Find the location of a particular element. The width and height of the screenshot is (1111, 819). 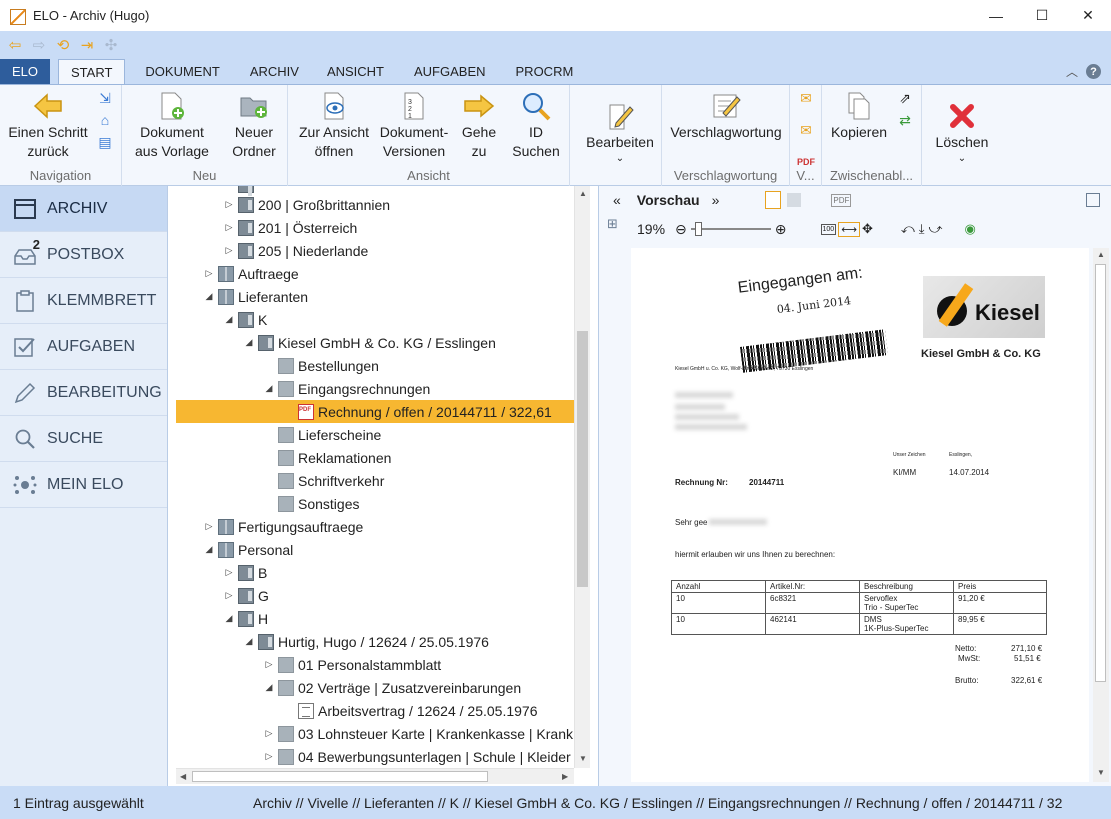

tree-item: ▷ 201 | Österreich is located at coordinates (290, 227).